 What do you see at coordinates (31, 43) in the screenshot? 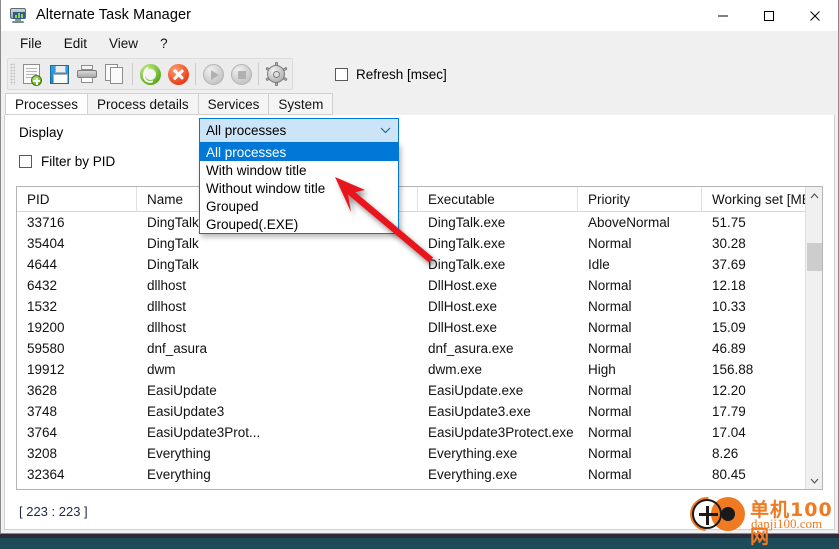
I see `menu-file: File` at bounding box center [31, 43].